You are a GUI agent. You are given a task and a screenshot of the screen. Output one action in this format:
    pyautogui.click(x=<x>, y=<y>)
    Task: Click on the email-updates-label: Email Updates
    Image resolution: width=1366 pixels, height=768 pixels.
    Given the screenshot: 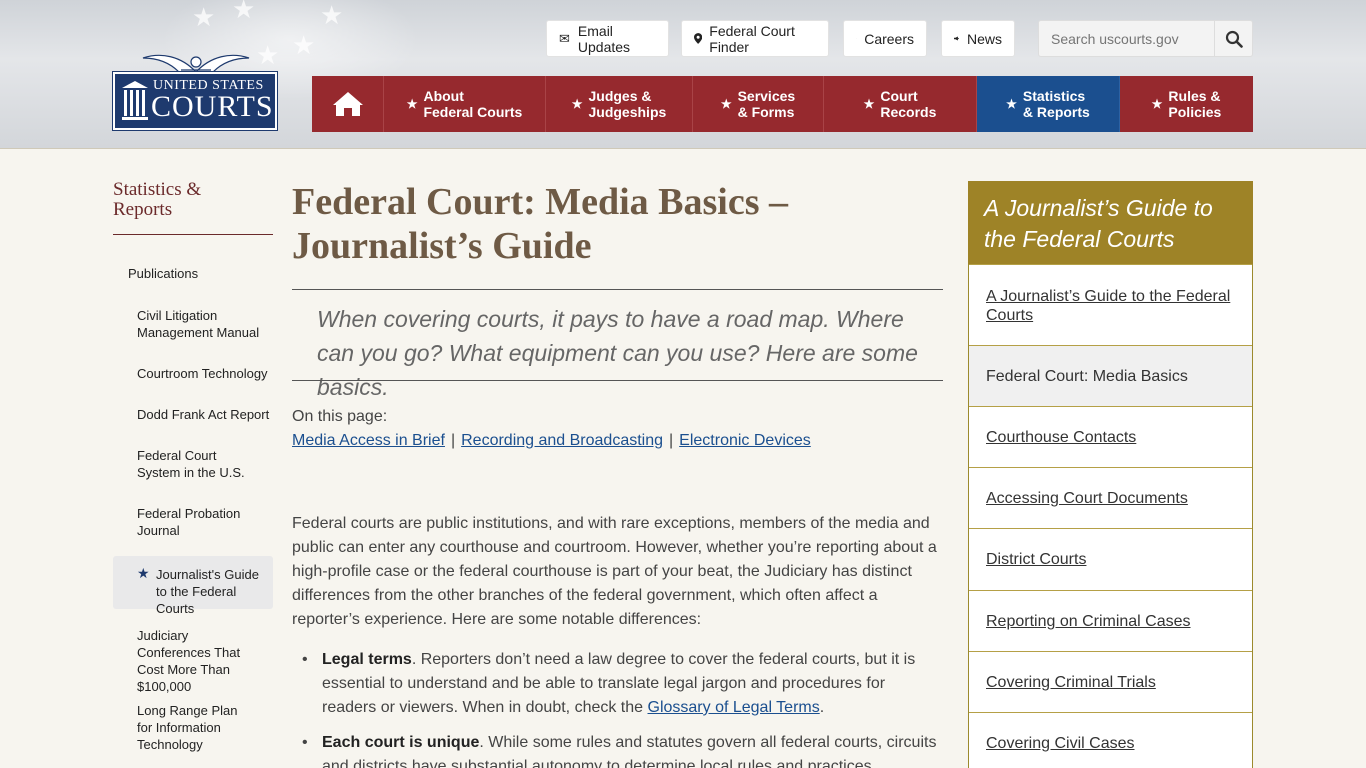 What is the action you would take?
    pyautogui.click(x=604, y=38)
    